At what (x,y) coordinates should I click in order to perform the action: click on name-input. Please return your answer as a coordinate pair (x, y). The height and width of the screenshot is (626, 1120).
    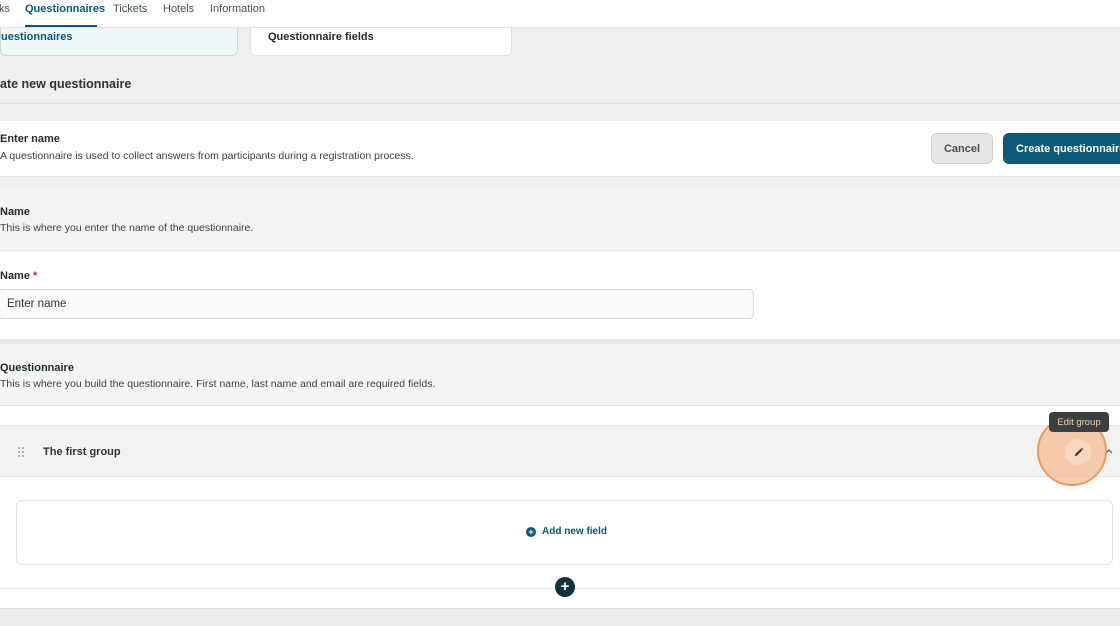
    Looking at the image, I should click on (377, 304).